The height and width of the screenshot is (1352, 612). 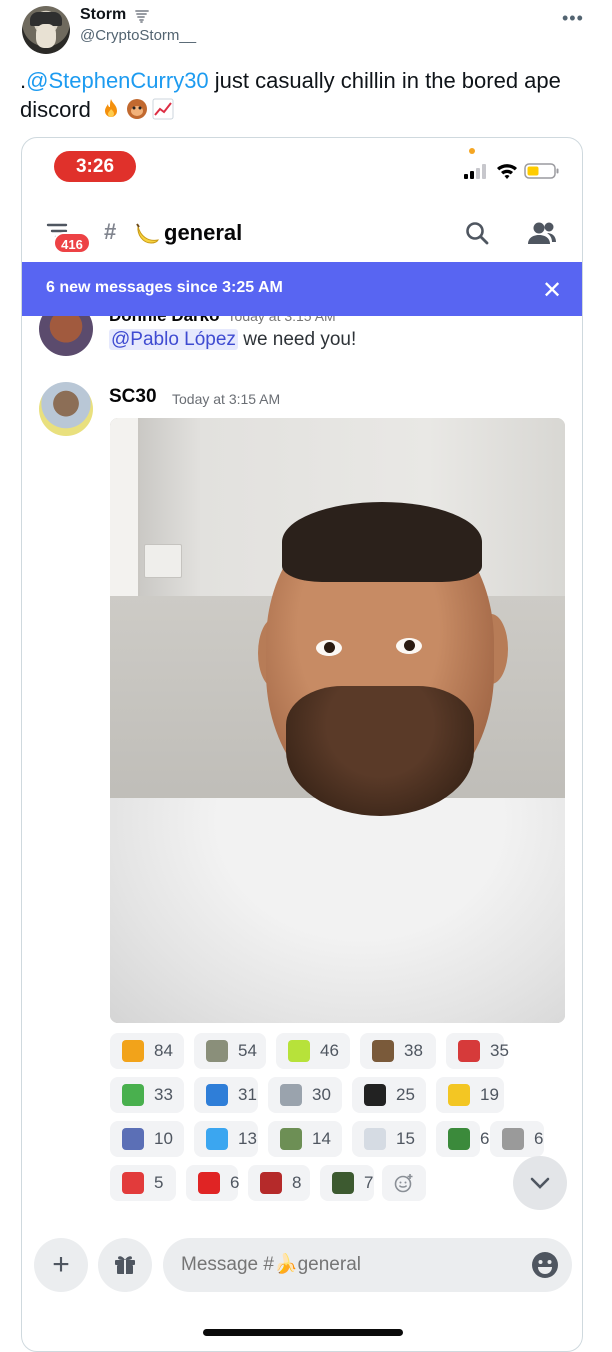 What do you see at coordinates (321, 1138) in the screenshot?
I see `reaction-count: 14` at bounding box center [321, 1138].